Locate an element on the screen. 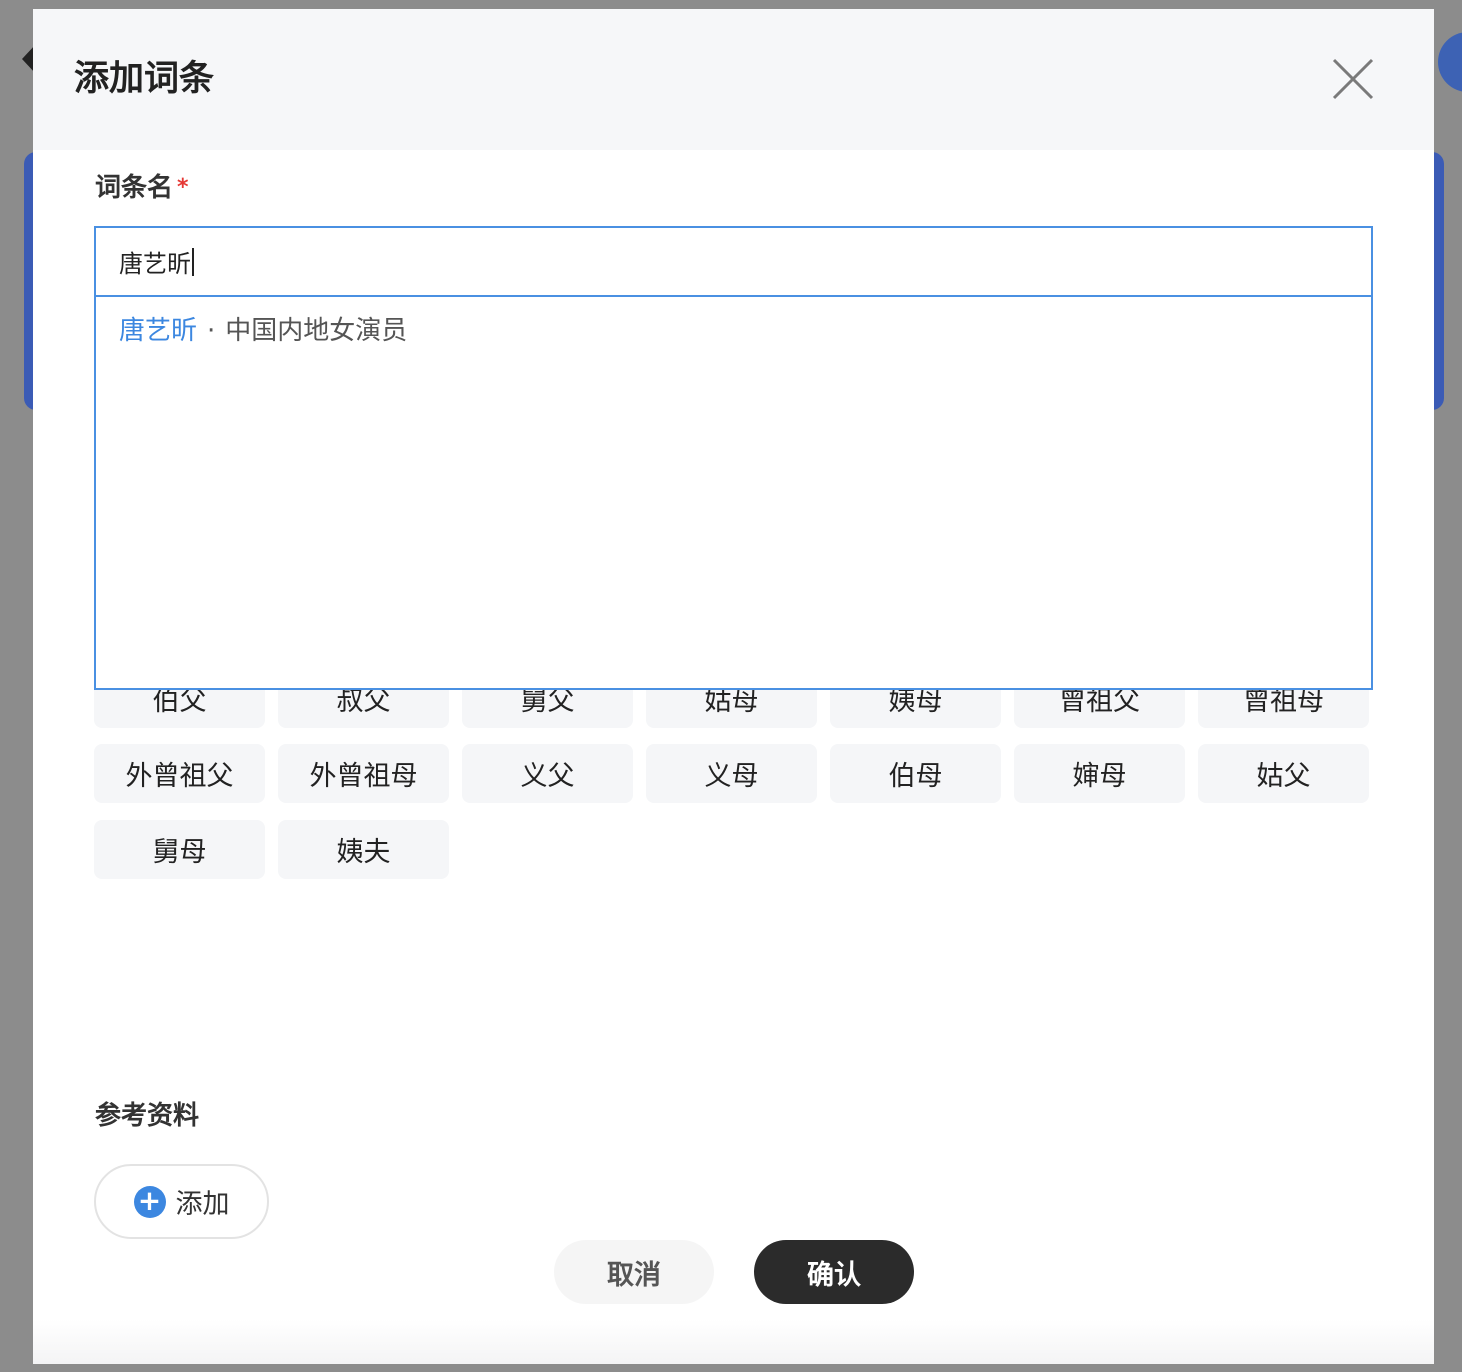 The image size is (1462, 1372). entry-name-label: 词条名 * is located at coordinates (142, 188).